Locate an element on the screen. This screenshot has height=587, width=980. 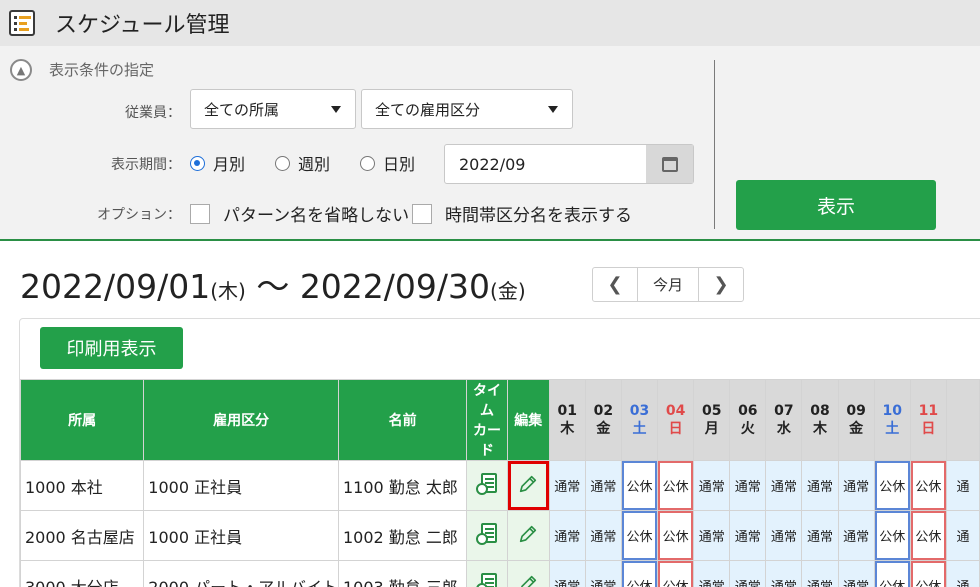
day-dow: 月 is located at coordinates (711, 429).